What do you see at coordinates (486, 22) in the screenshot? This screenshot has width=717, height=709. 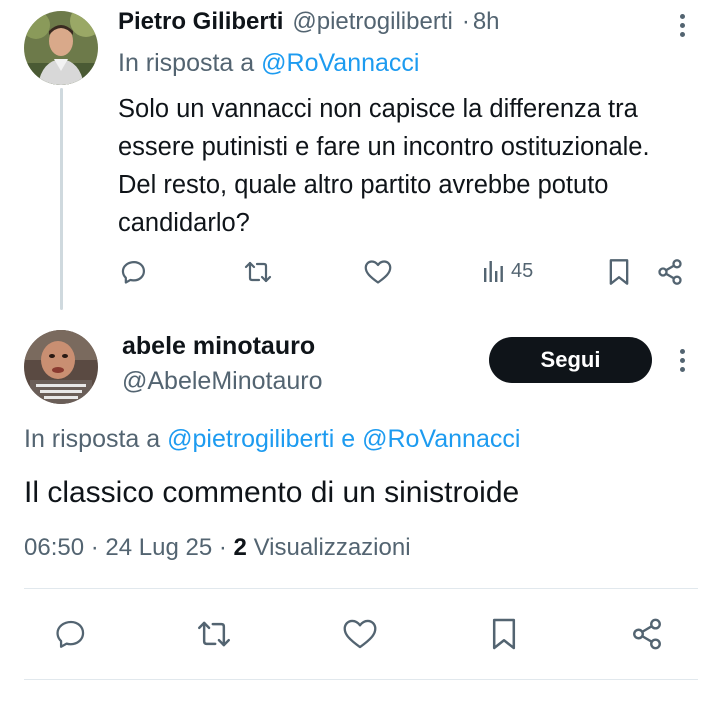 I see `tweet-time: 8h` at bounding box center [486, 22].